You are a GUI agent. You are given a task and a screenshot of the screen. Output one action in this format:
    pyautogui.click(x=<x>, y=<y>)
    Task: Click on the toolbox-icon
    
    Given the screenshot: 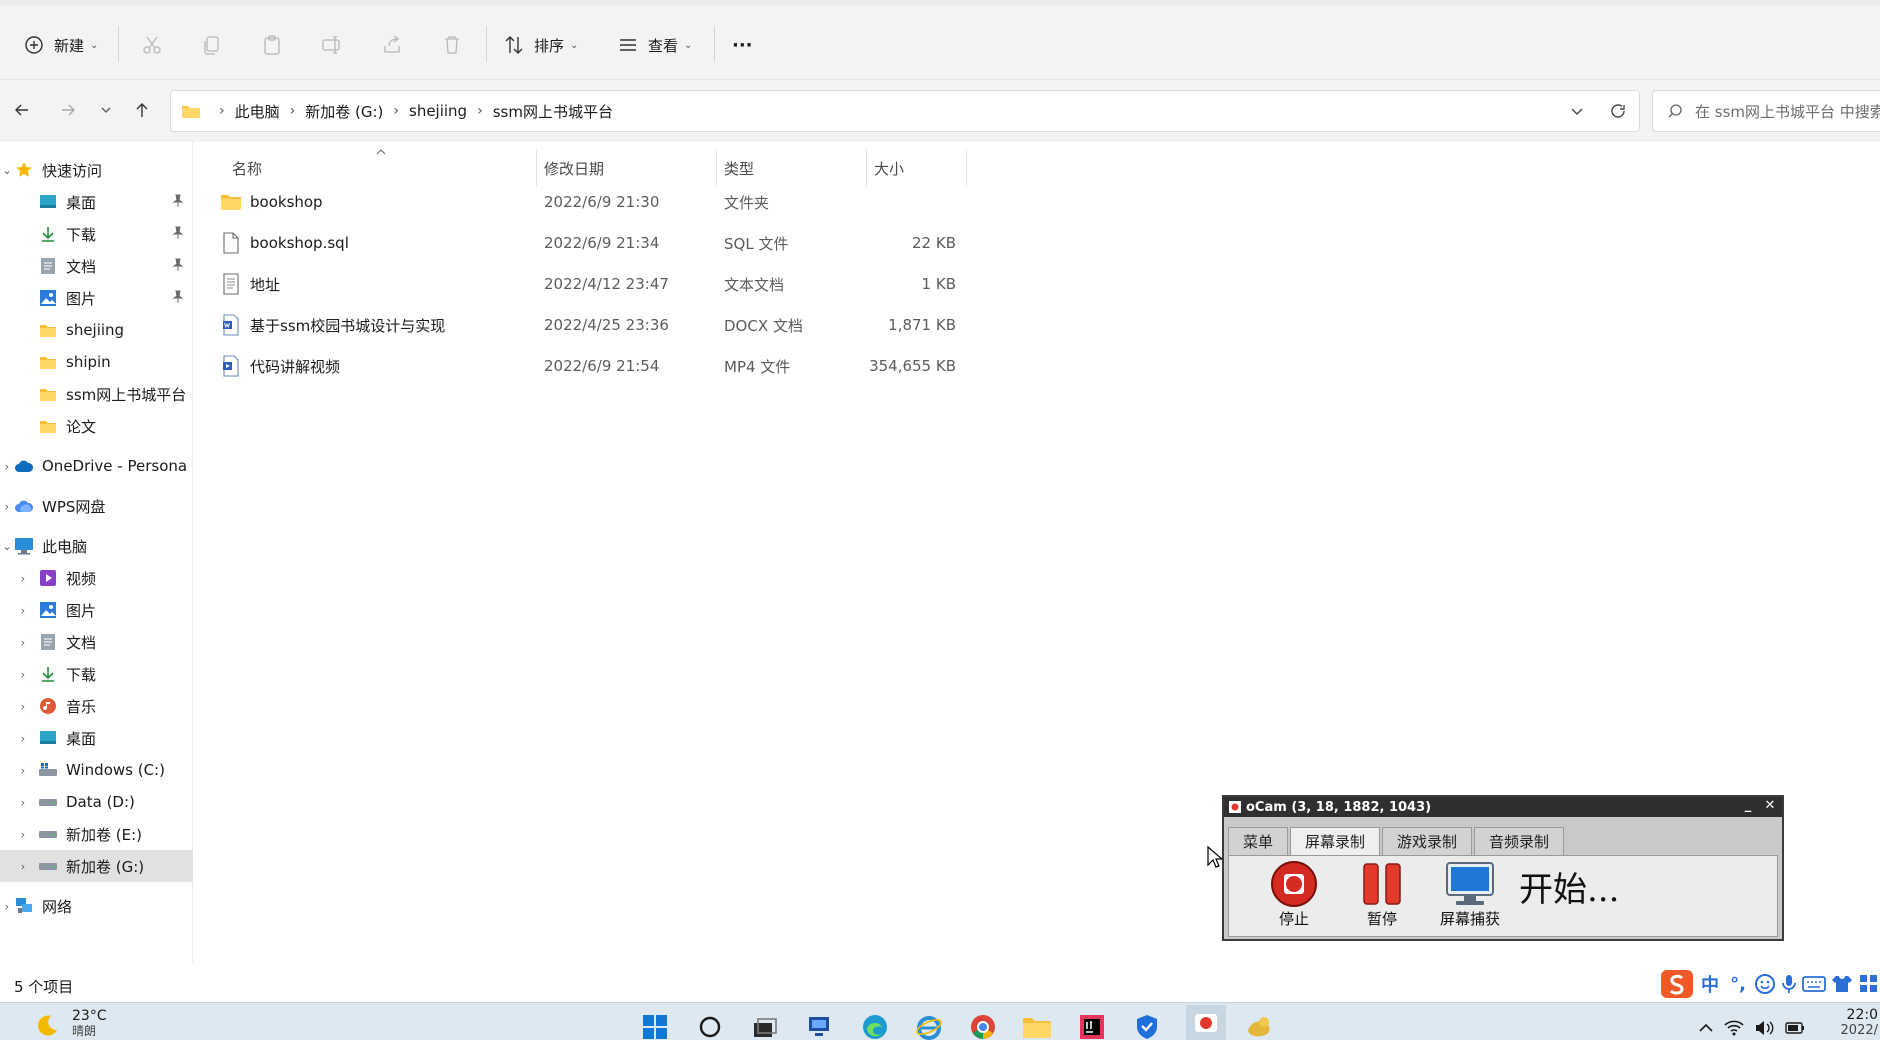 What is the action you would take?
    pyautogui.click(x=1869, y=984)
    